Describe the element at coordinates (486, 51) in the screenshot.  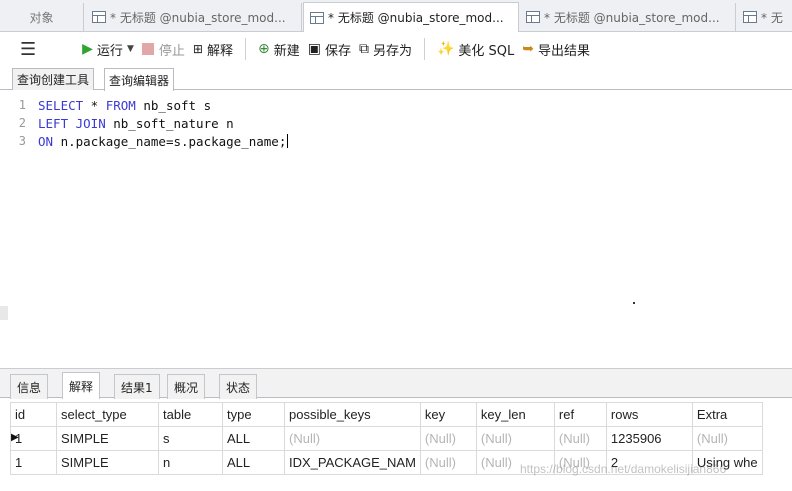
I see `beautify-label: 美化 SQL` at that location.